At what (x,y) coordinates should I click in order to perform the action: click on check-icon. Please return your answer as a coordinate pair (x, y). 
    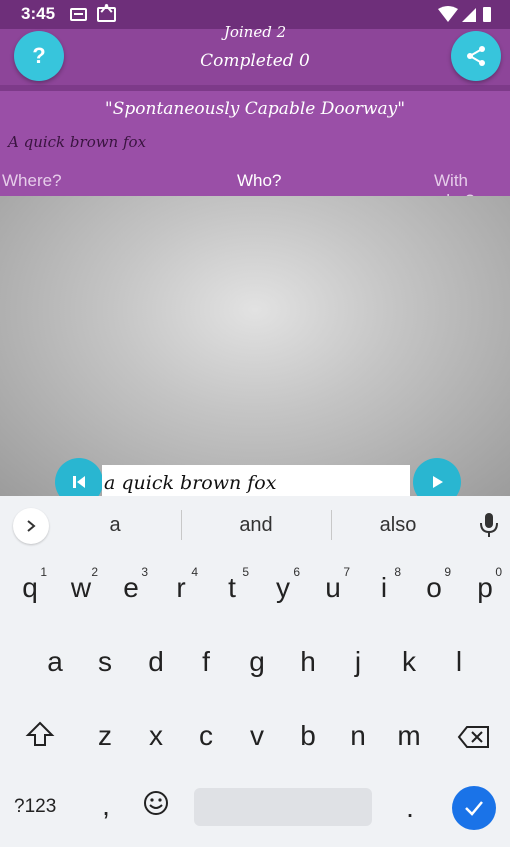
    Looking at the image, I should click on (474, 808).